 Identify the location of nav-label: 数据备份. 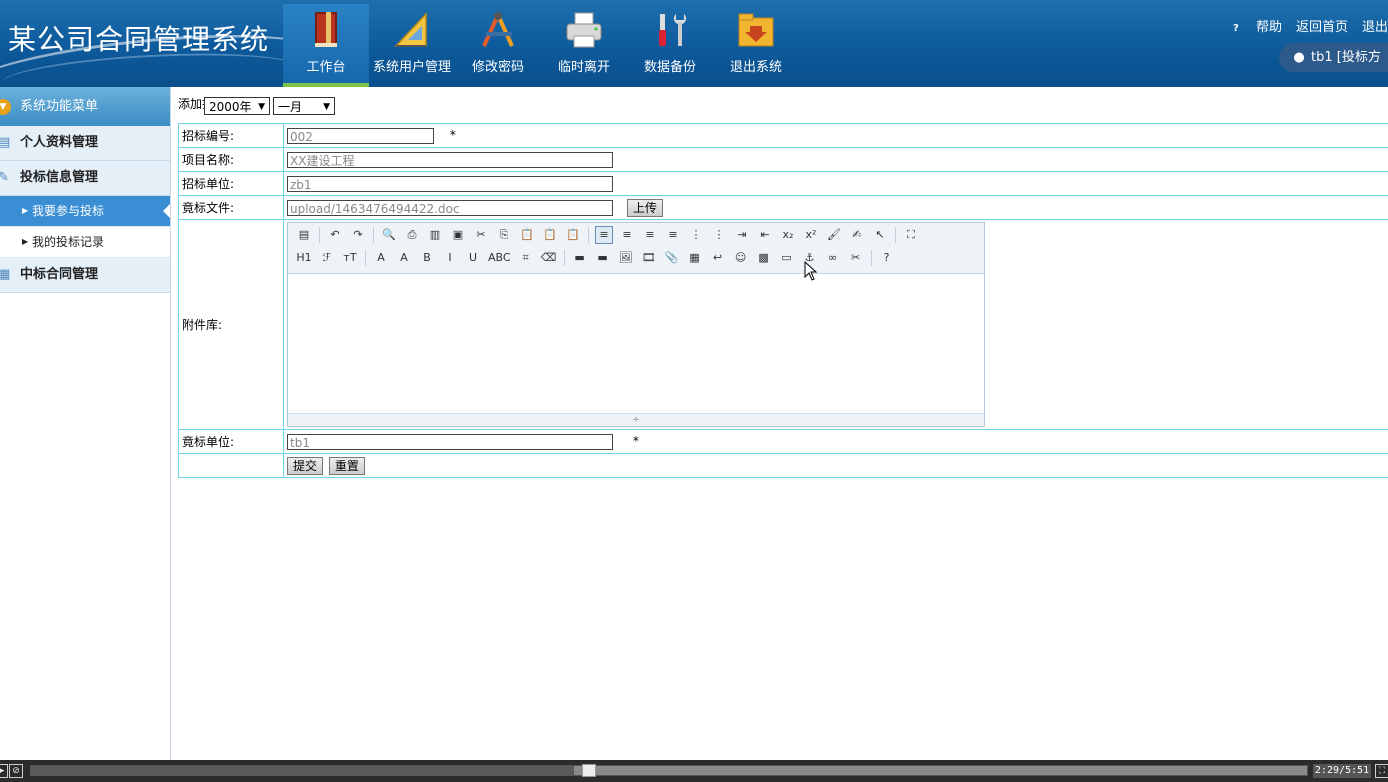
(669, 67).